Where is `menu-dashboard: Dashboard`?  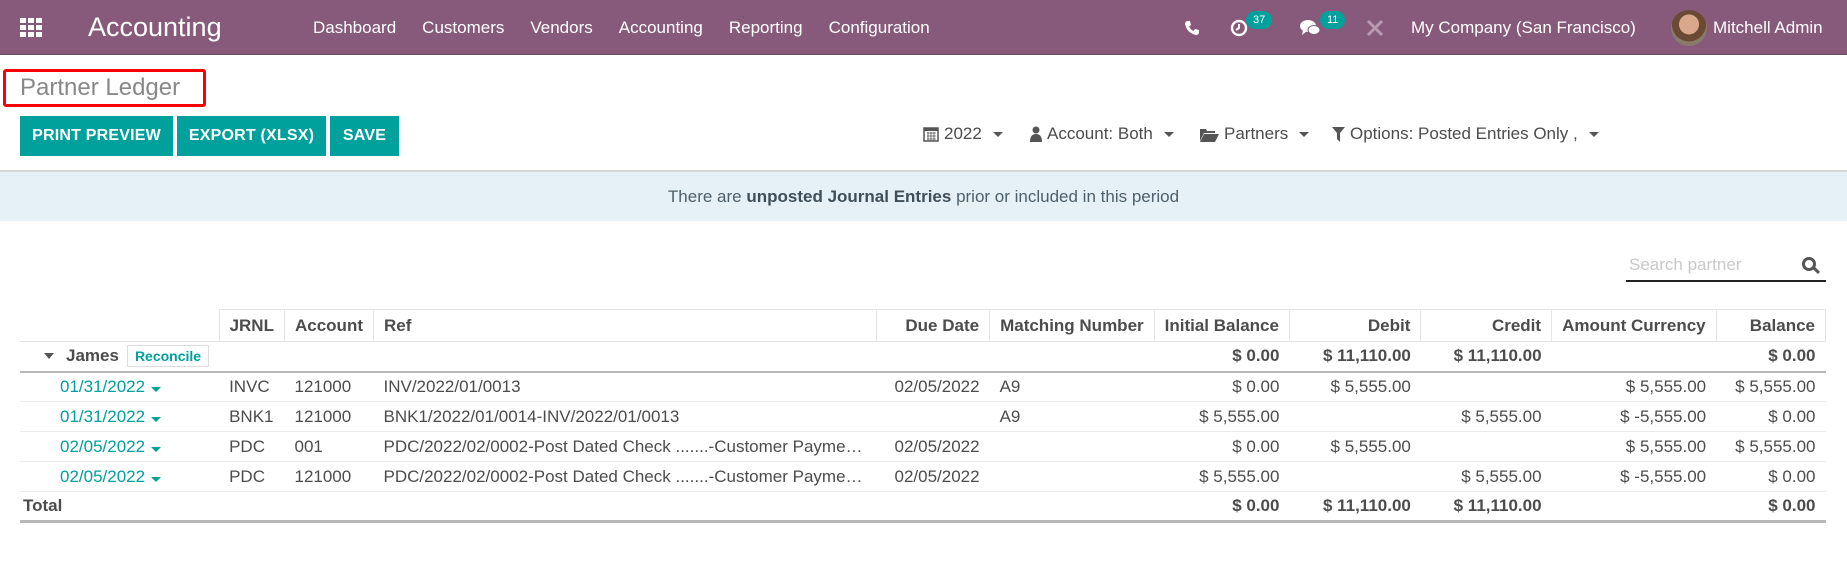 menu-dashboard: Dashboard is located at coordinates (354, 27).